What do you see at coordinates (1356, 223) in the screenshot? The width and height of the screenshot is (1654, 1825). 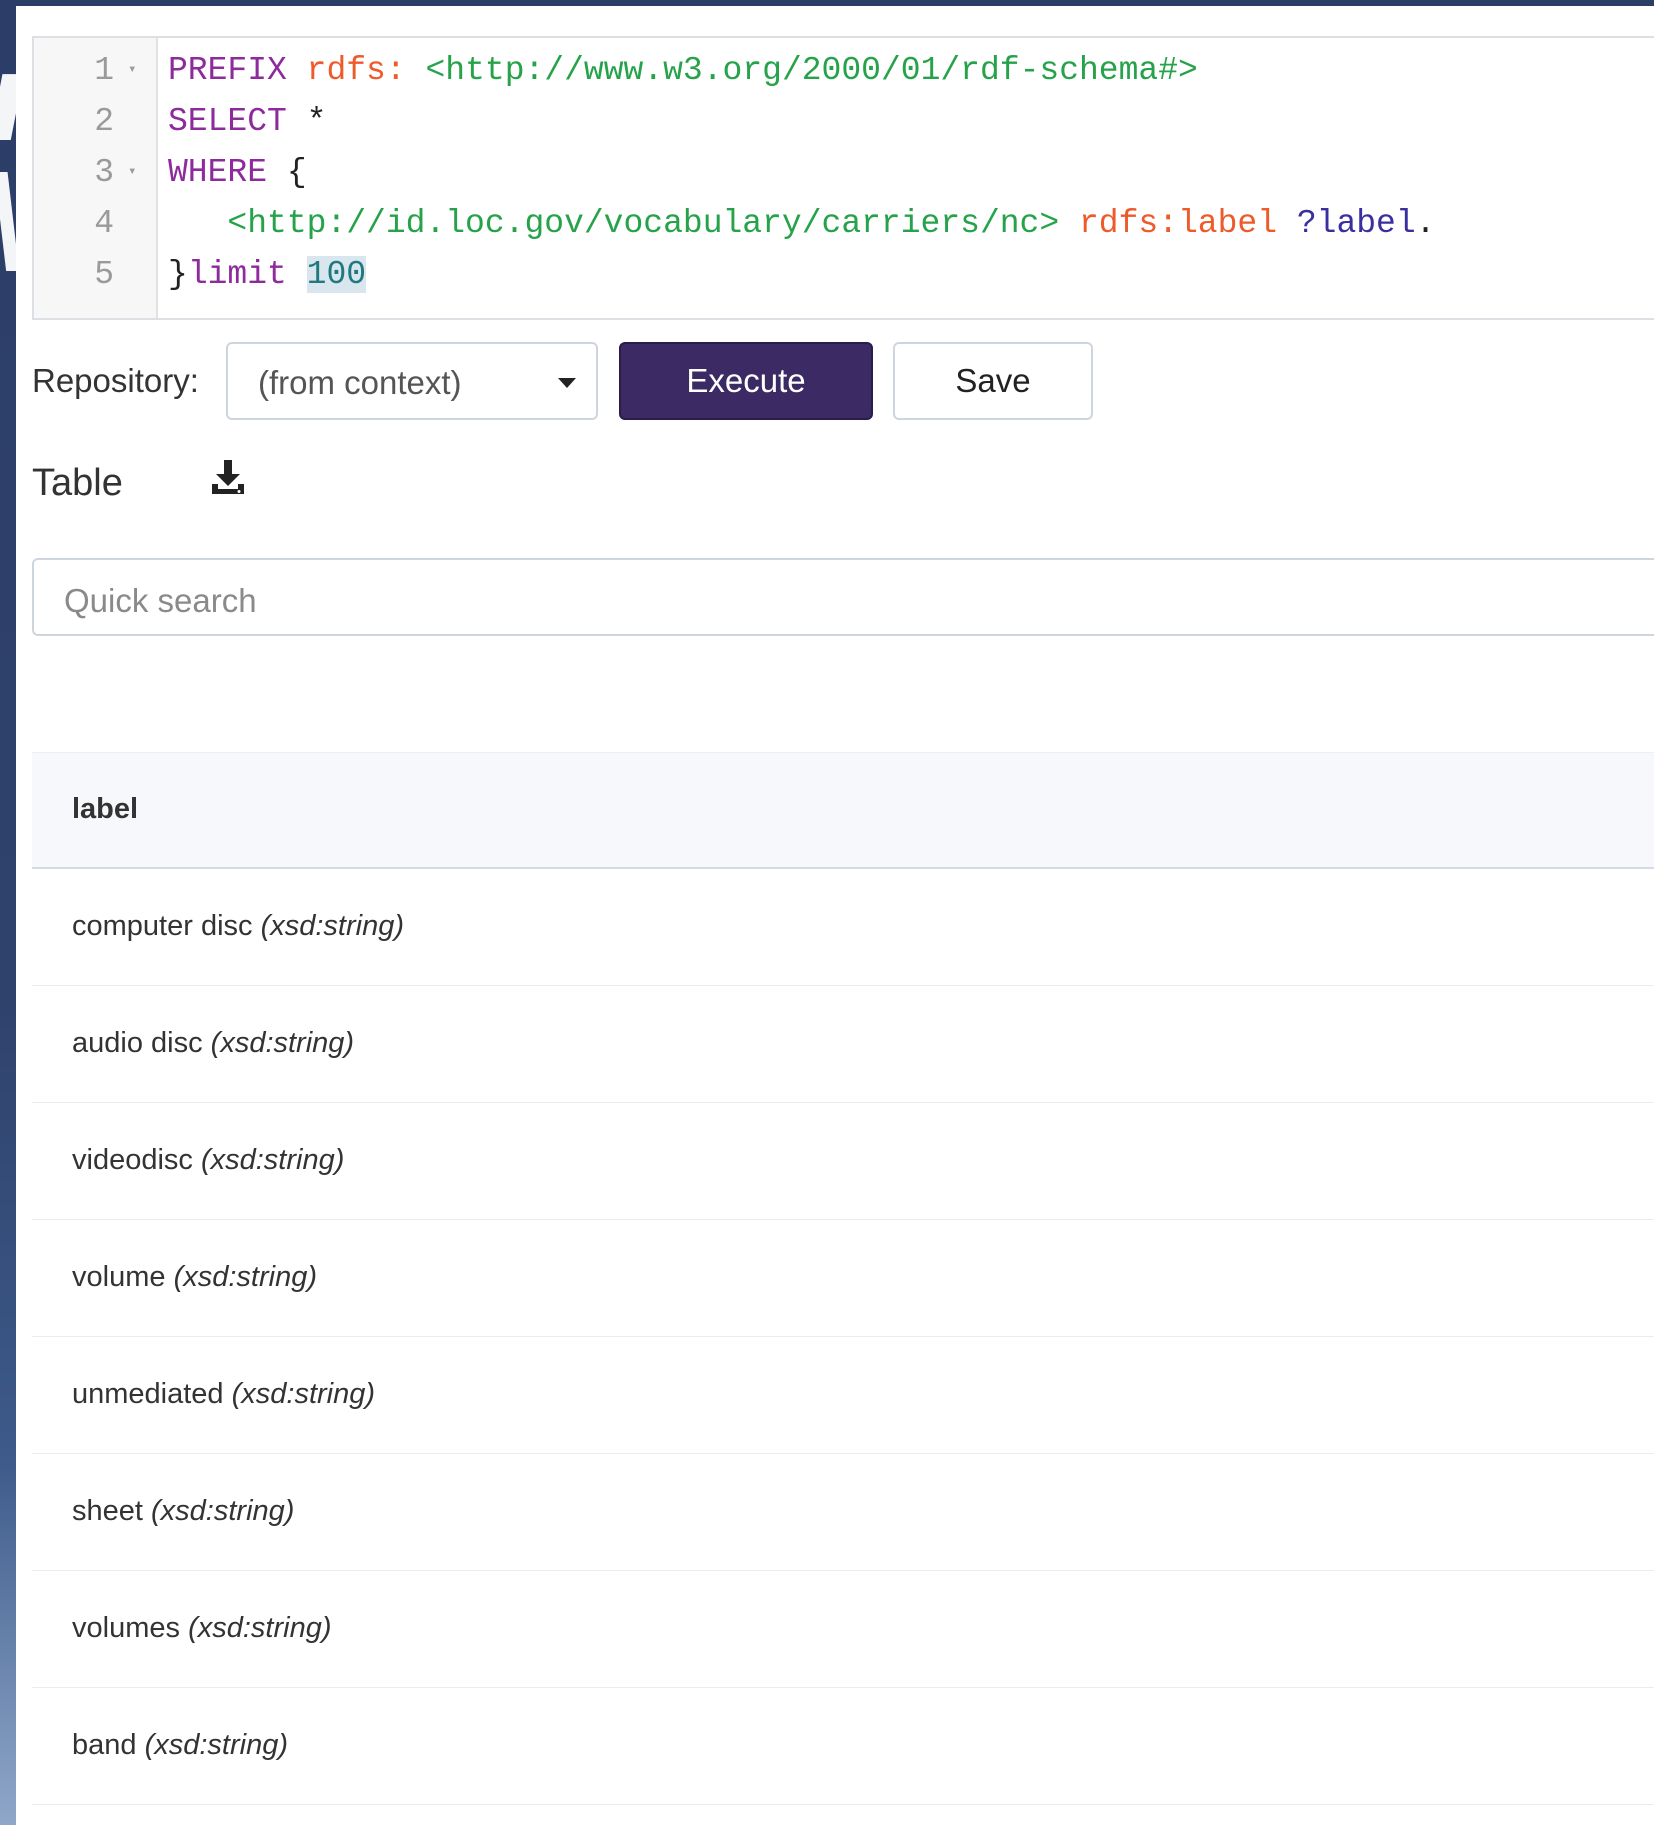 I see `code-token: ?label` at bounding box center [1356, 223].